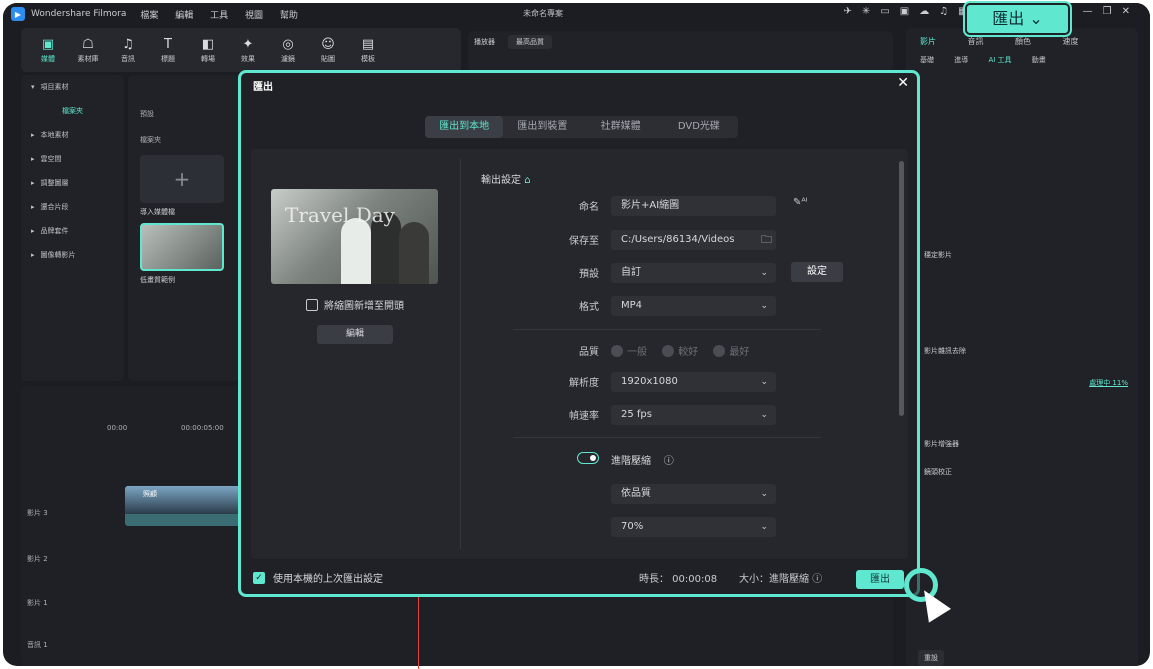 The image size is (1153, 669). What do you see at coordinates (999, 60) in the screenshot?
I see `subtab-ai-tools: AI 工具` at bounding box center [999, 60].